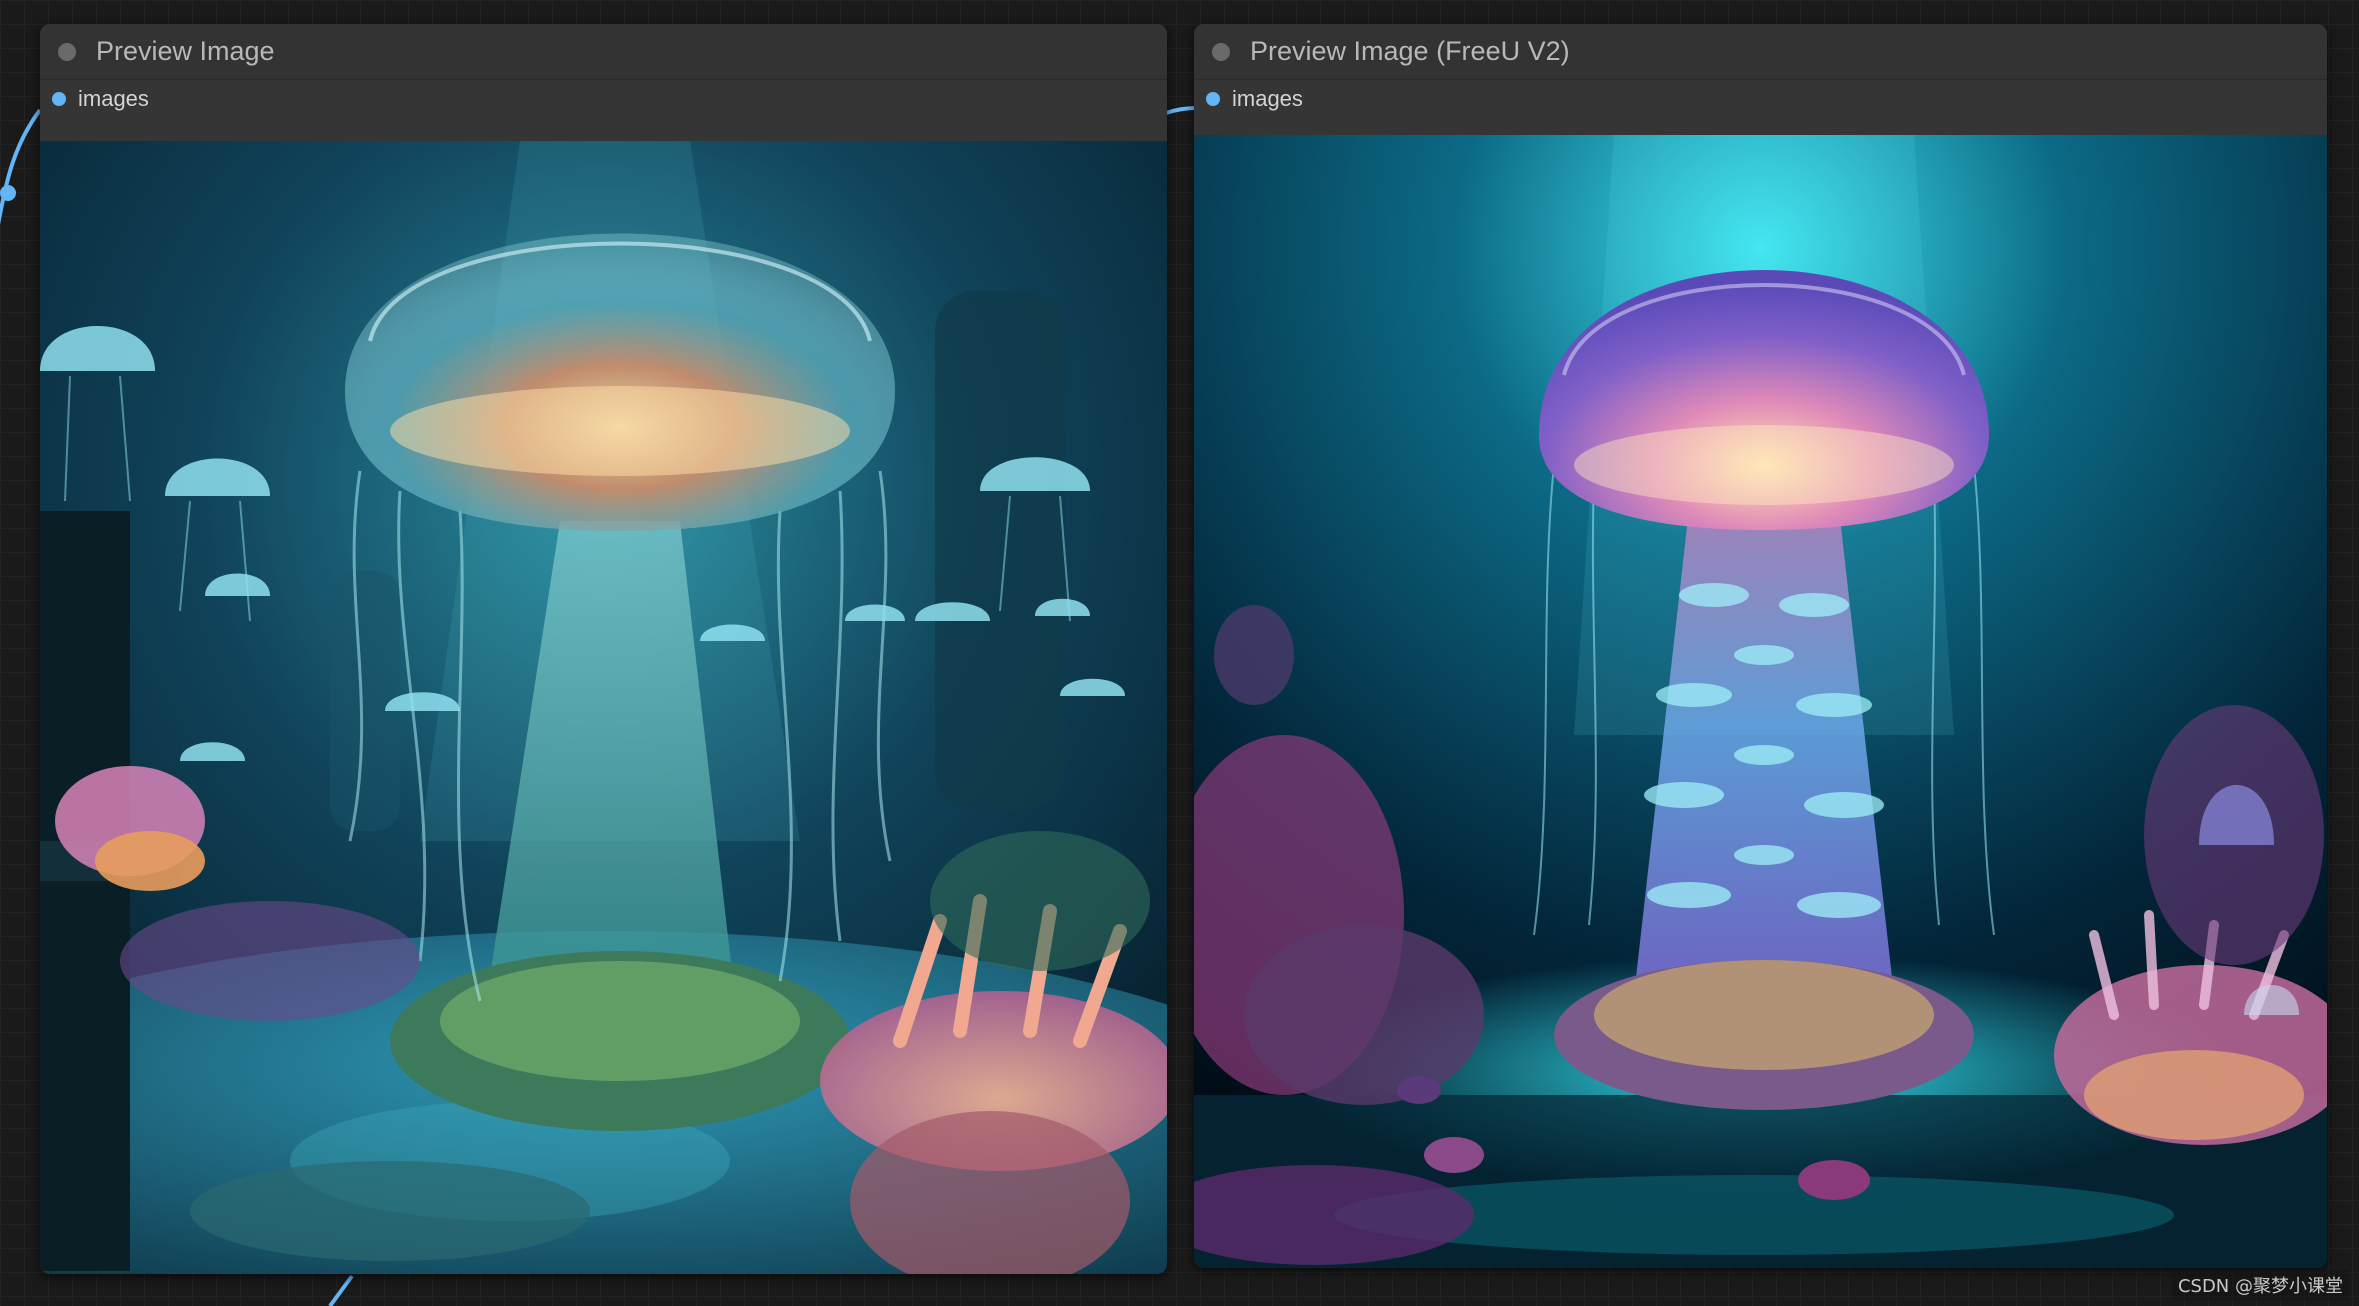 The width and height of the screenshot is (2359, 1306). Describe the element at coordinates (1181, 110) in the screenshot. I see `link-wire-right` at that location.